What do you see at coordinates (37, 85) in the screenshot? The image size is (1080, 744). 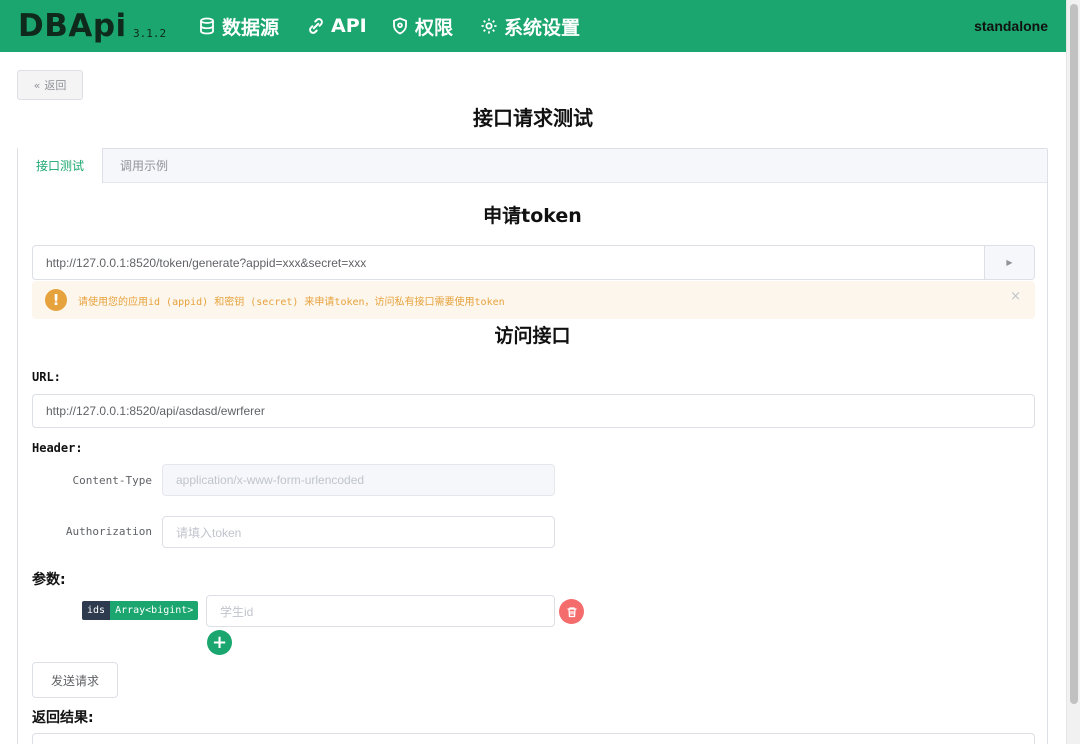 I see `double-chevron-left-icon: «` at bounding box center [37, 85].